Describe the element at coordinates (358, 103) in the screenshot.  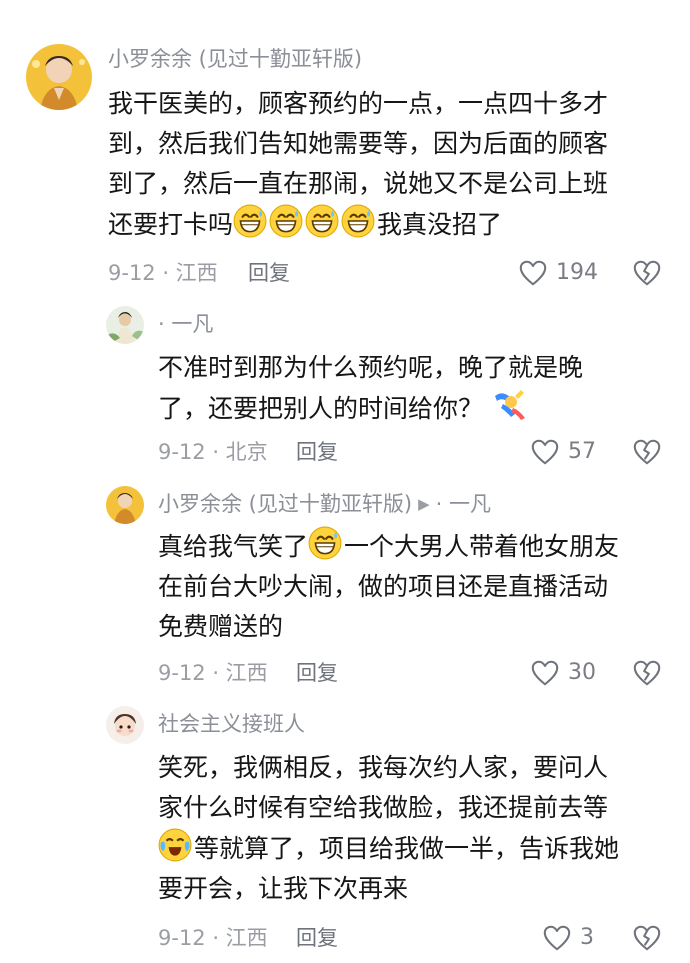
I see `comment-text-line: 我干医美的，顾客预约的一点，一点四十多才` at that location.